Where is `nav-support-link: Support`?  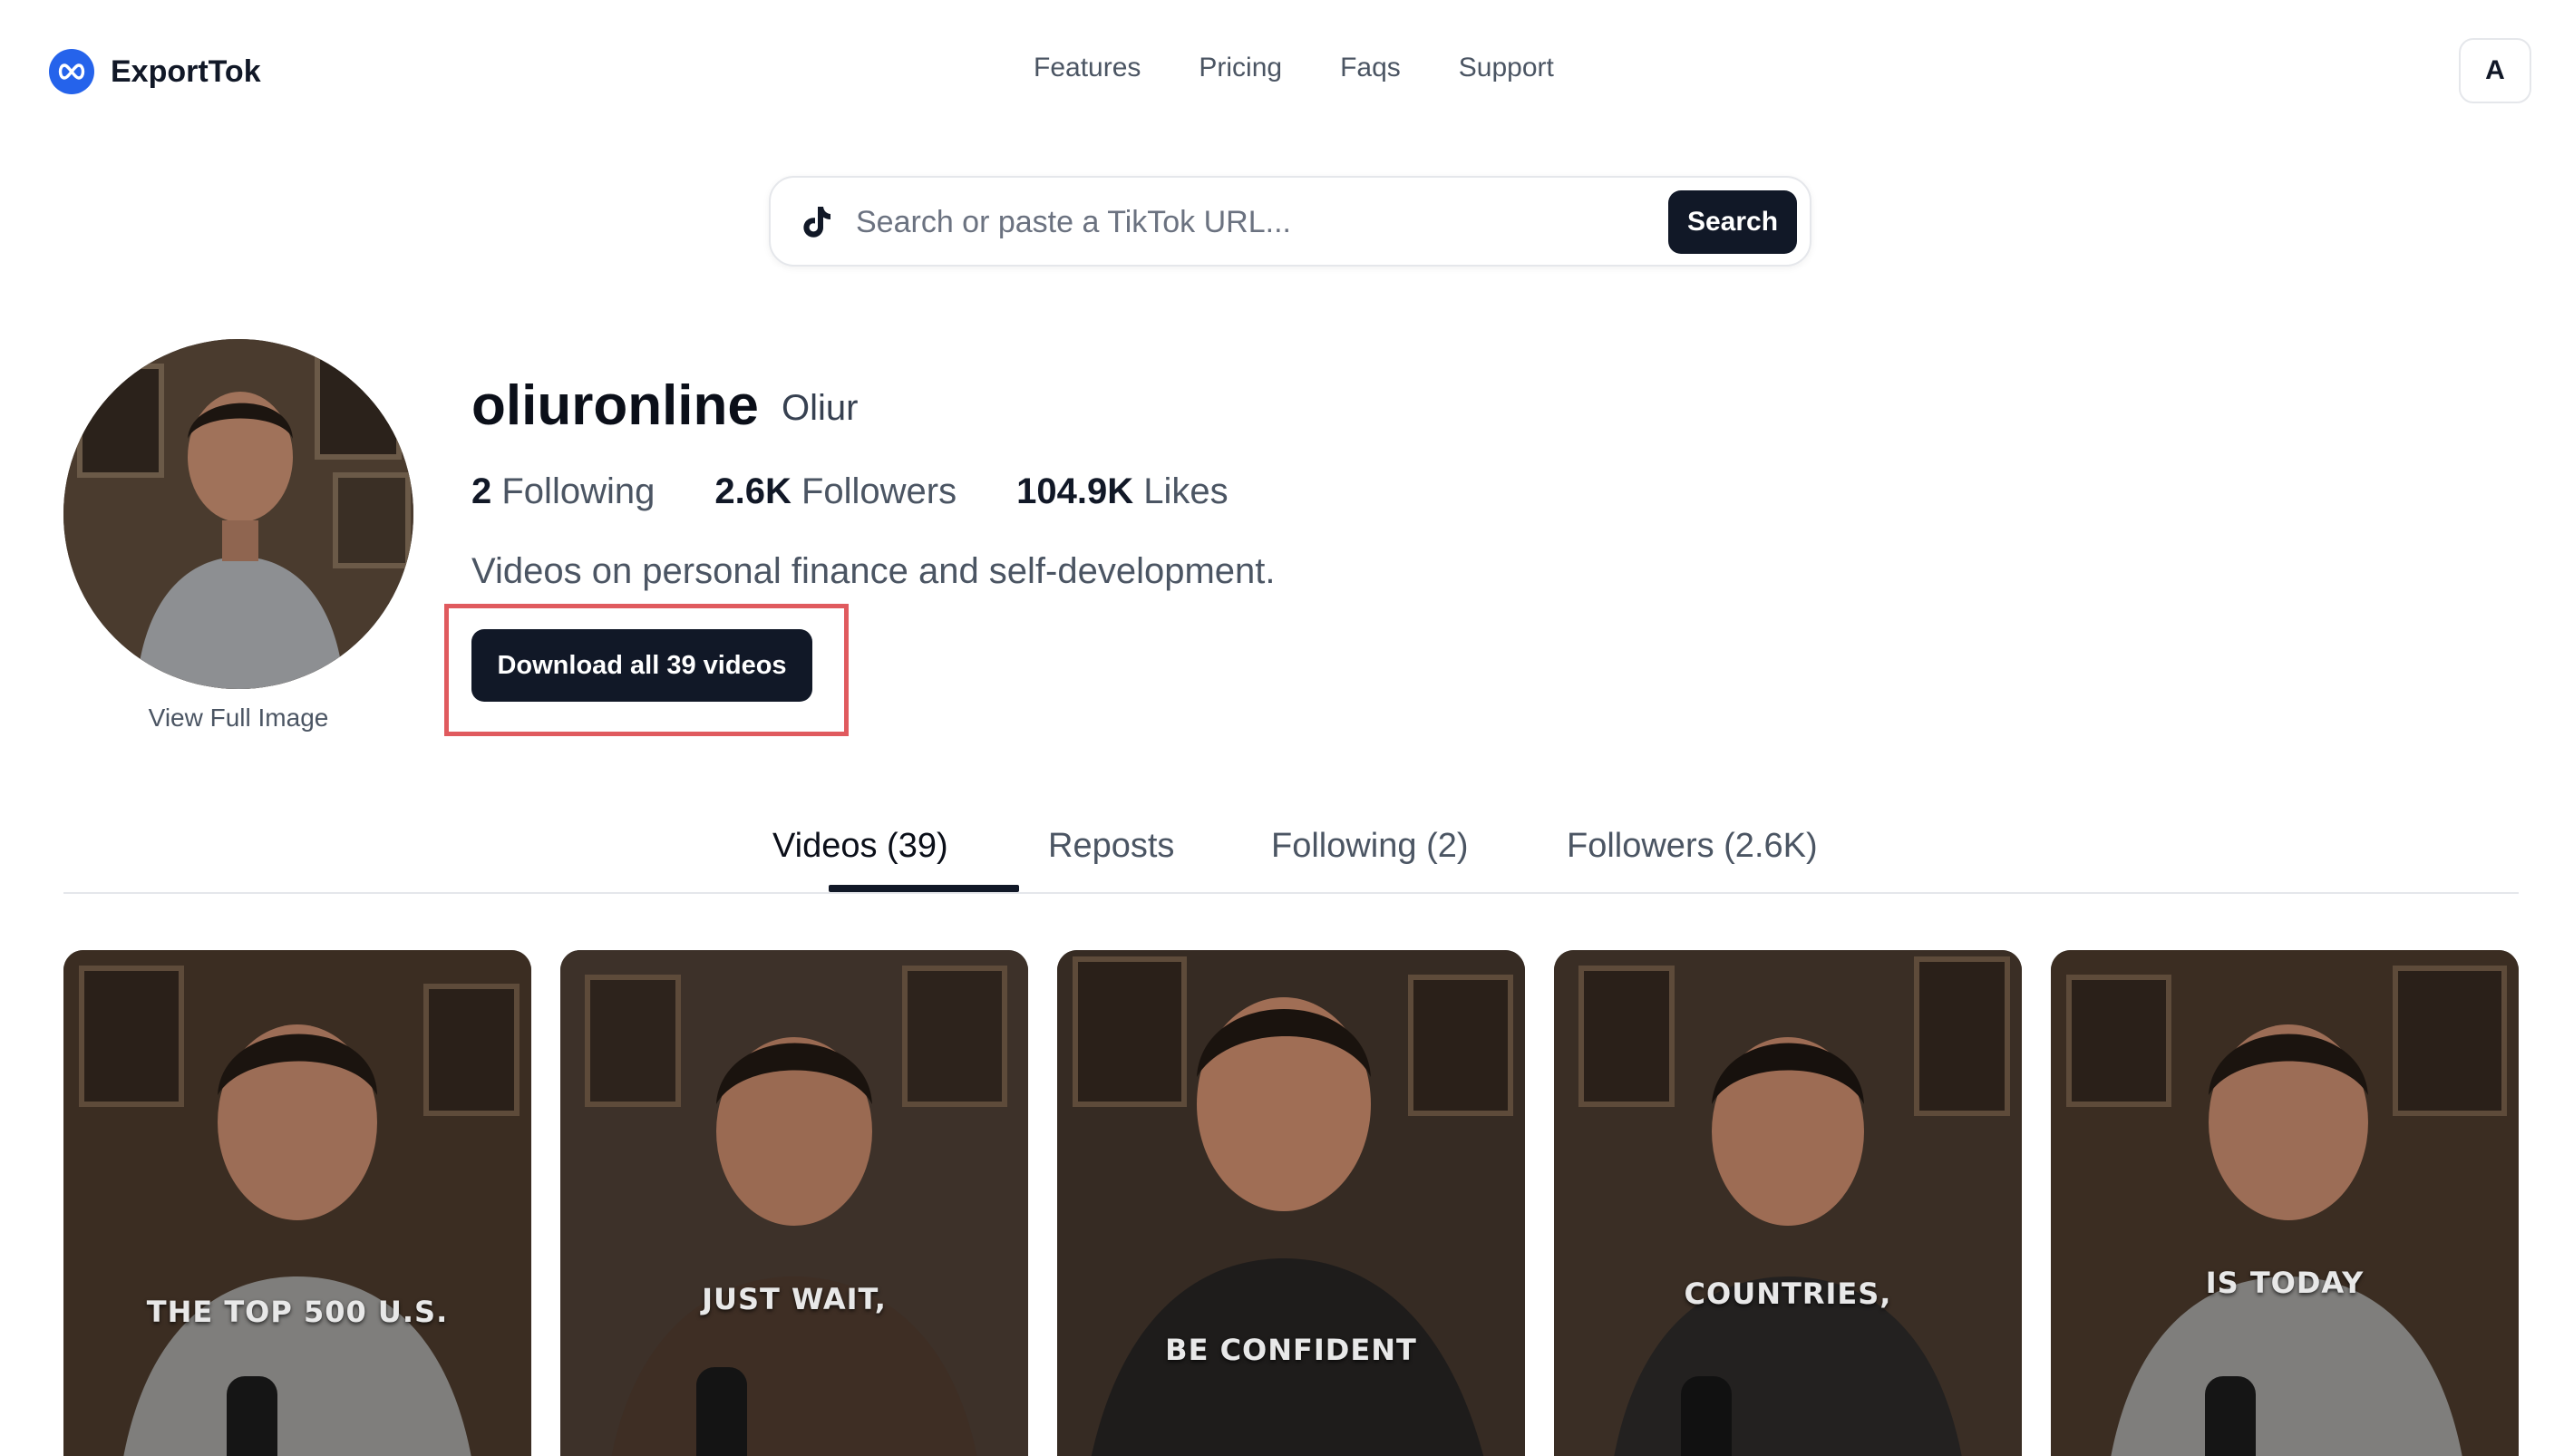
nav-support-link: Support is located at coordinates (1506, 68).